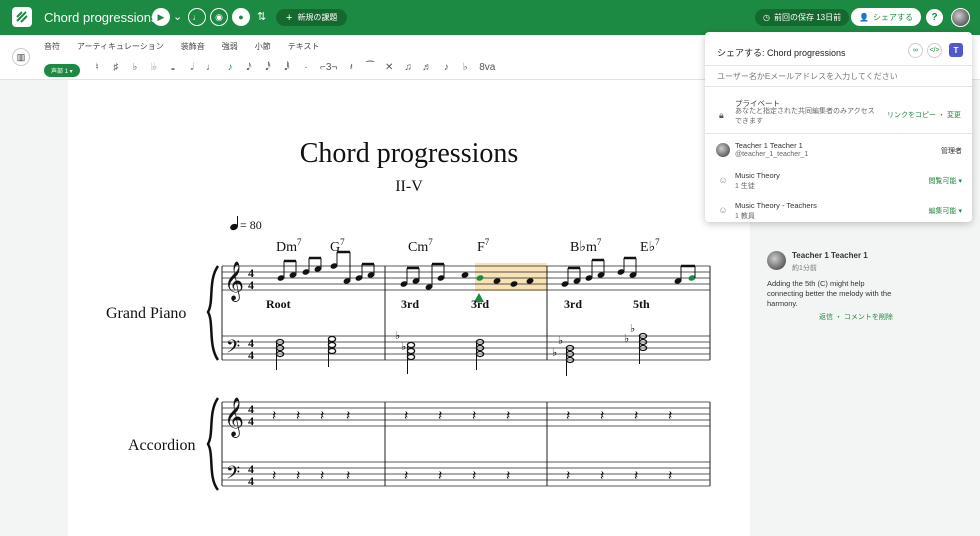 This screenshot has height=536, width=980. I want to click on eighth-note-icon: ♪, so click(230, 67).